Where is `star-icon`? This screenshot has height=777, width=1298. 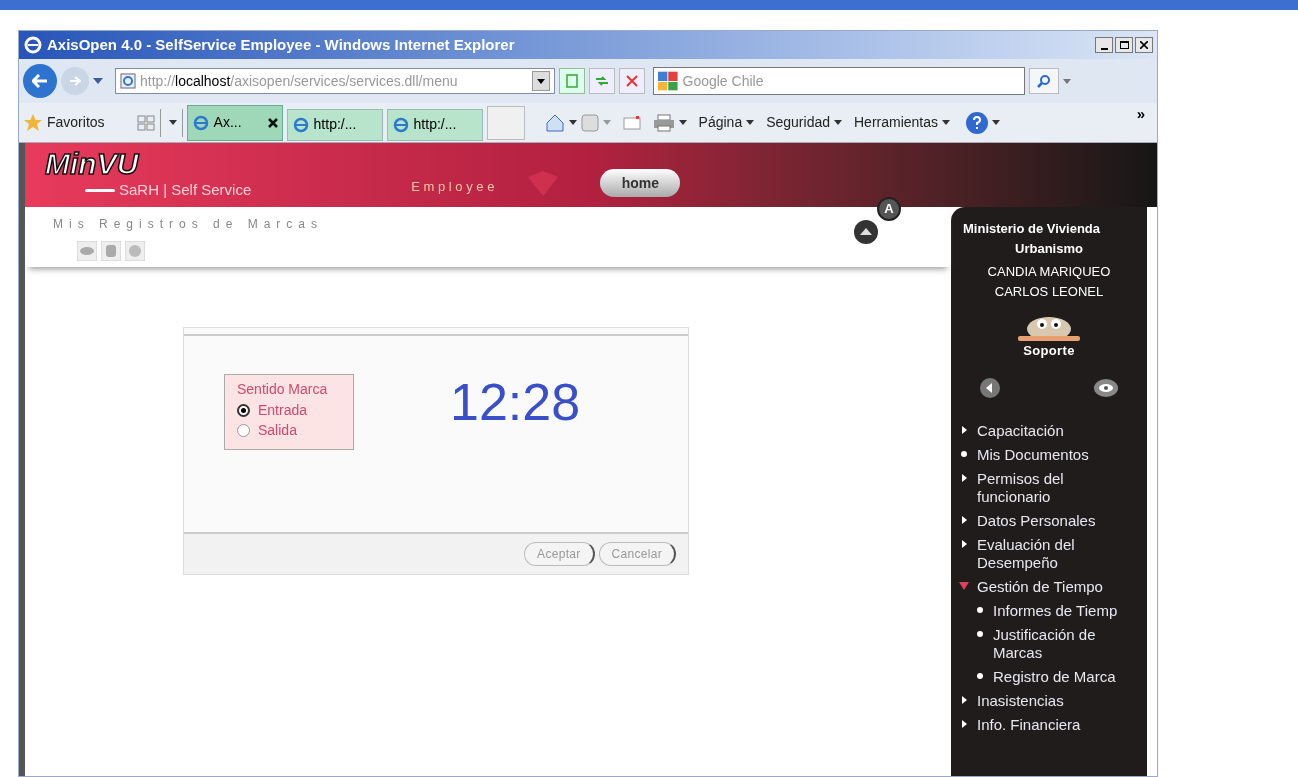
star-icon is located at coordinates (33, 122).